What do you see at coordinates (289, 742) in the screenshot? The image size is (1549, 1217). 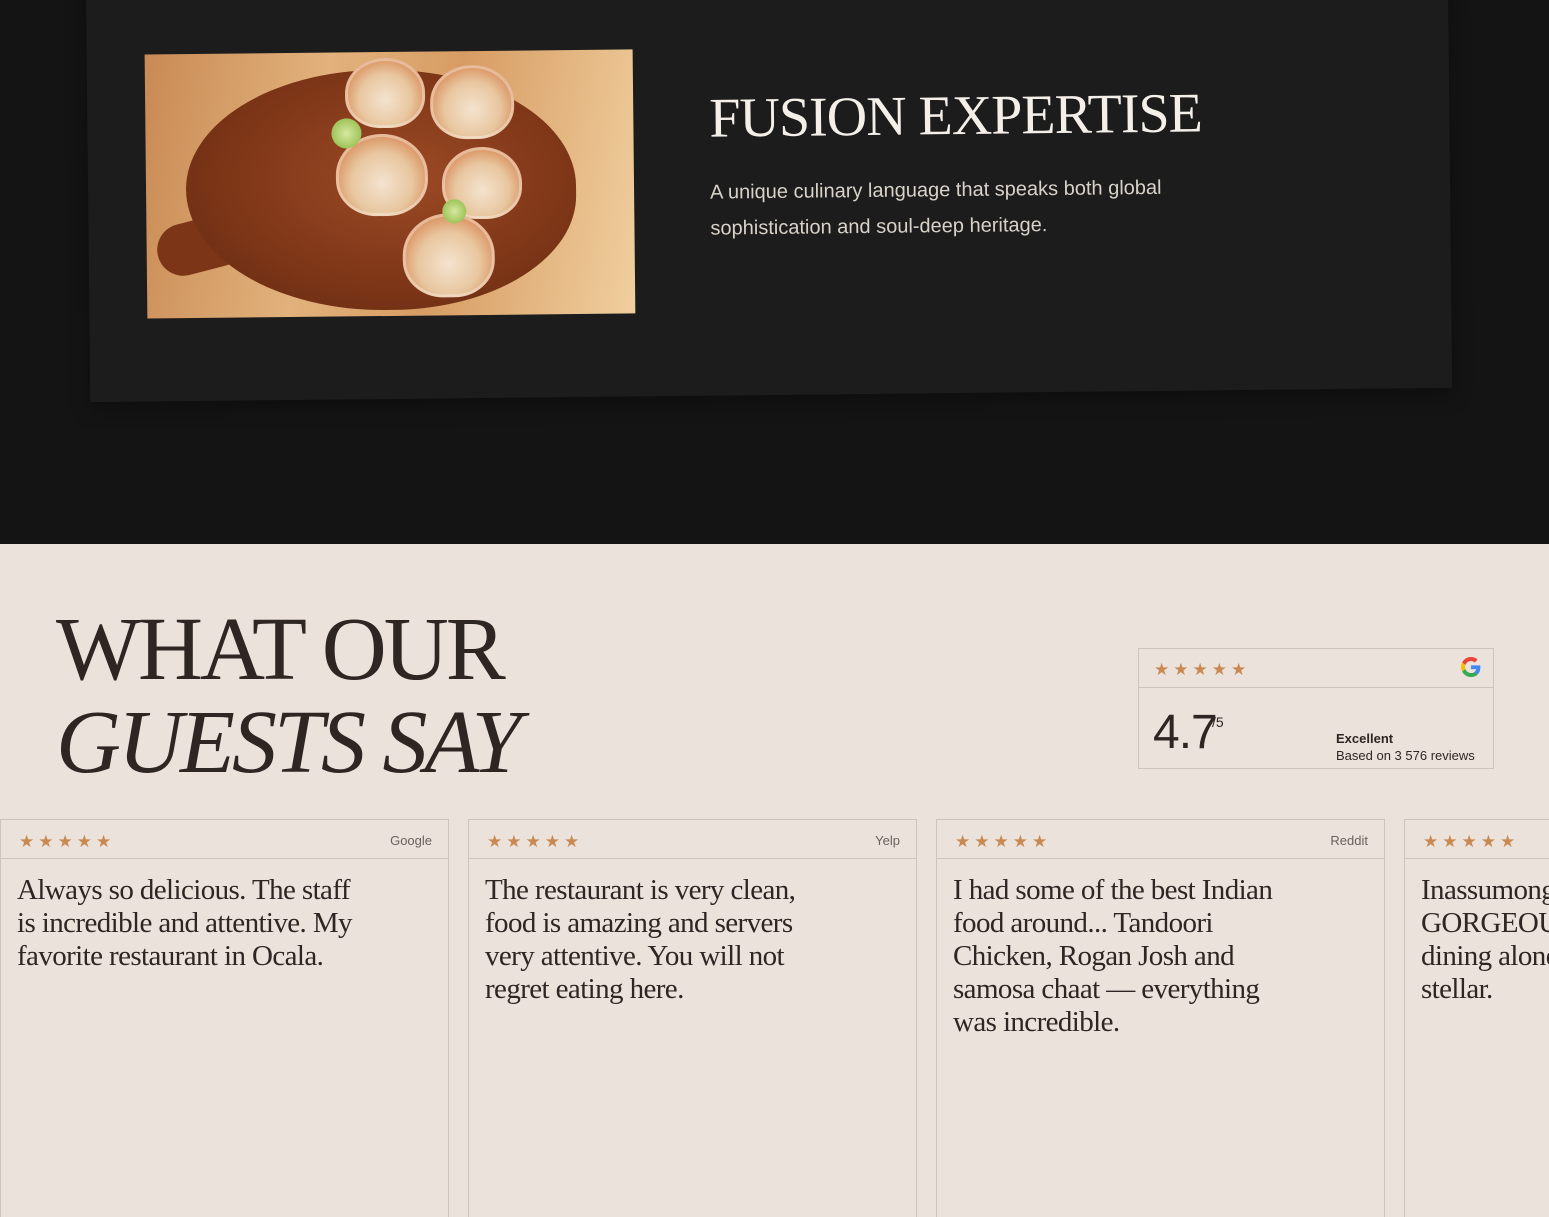 I see `heading-line-2: GUESTS SAY` at bounding box center [289, 742].